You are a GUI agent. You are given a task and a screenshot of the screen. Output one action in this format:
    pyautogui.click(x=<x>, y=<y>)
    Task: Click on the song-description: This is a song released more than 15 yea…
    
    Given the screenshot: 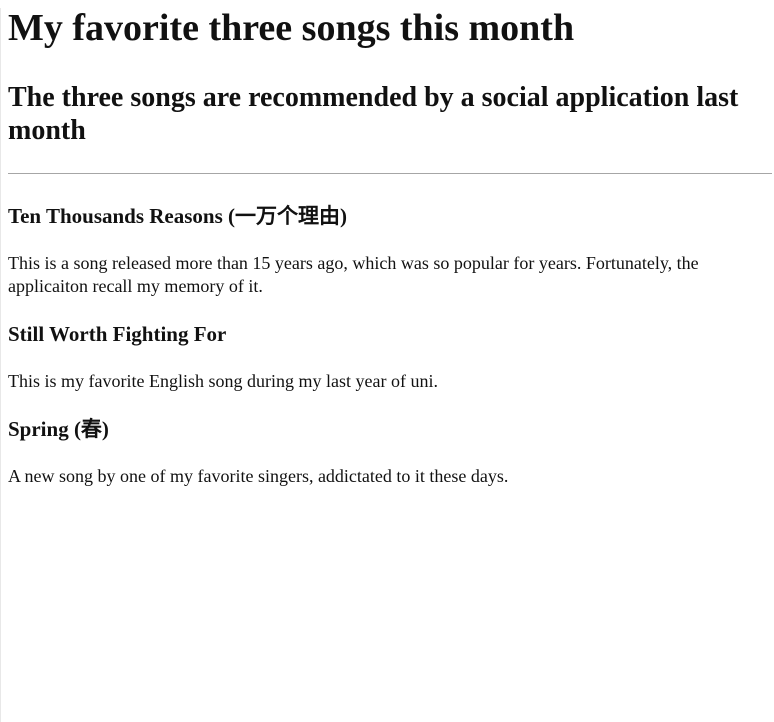 What is the action you would take?
    pyautogui.click(x=353, y=274)
    